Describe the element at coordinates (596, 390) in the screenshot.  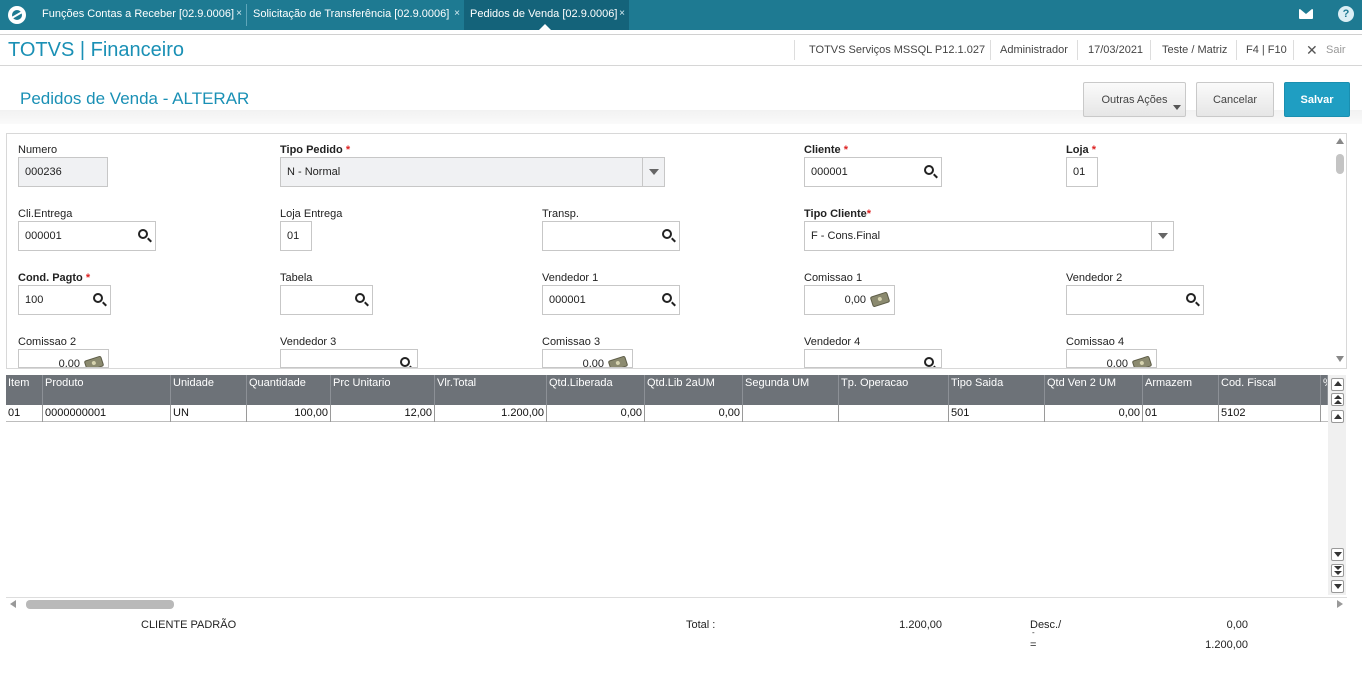
I see `column-header: Qtd.Liberada` at that location.